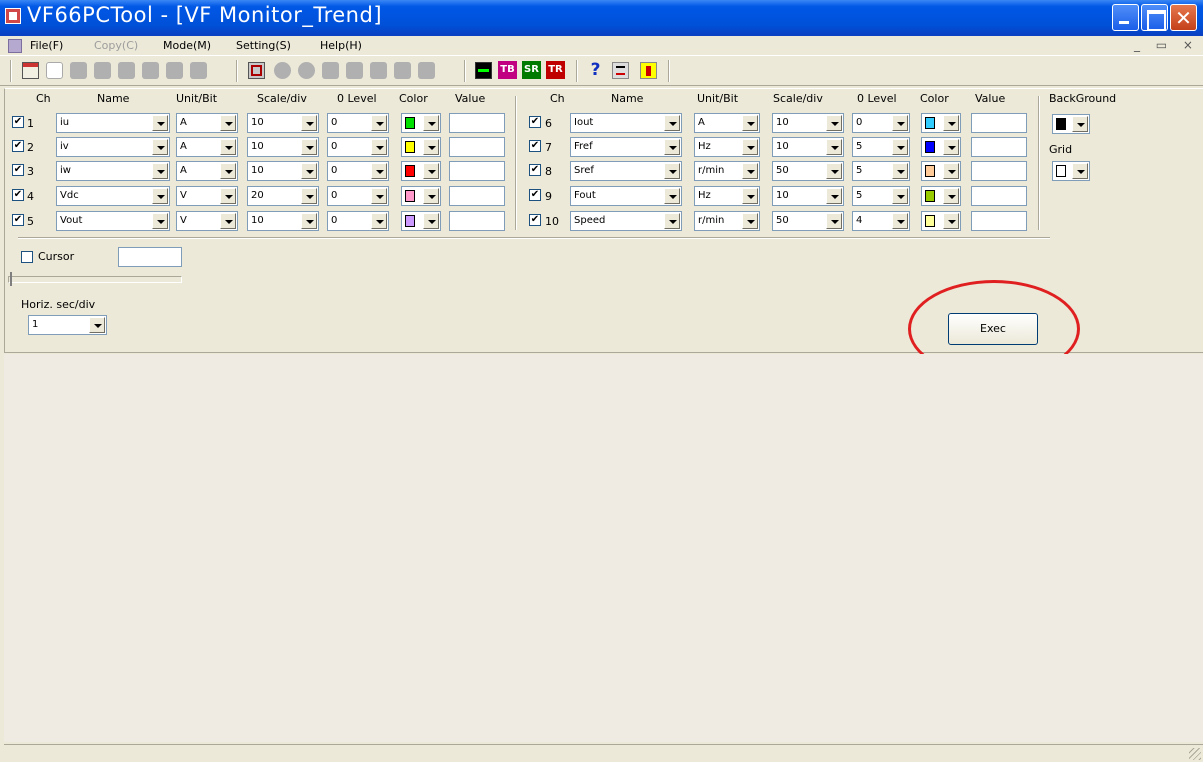 The width and height of the screenshot is (1203, 762). What do you see at coordinates (263, 45) in the screenshot?
I see `menu-setting: Setting(S)` at bounding box center [263, 45].